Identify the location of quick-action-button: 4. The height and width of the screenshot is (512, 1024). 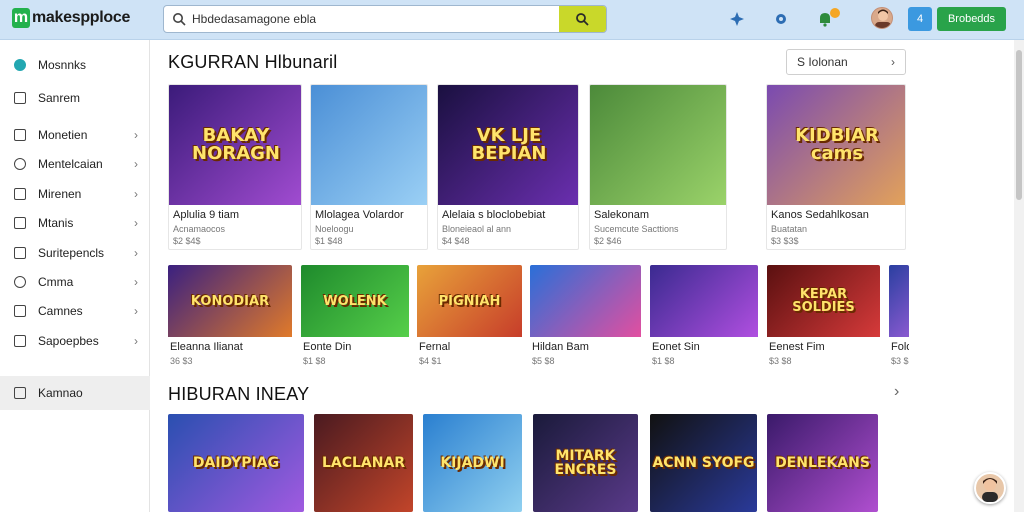
(920, 19).